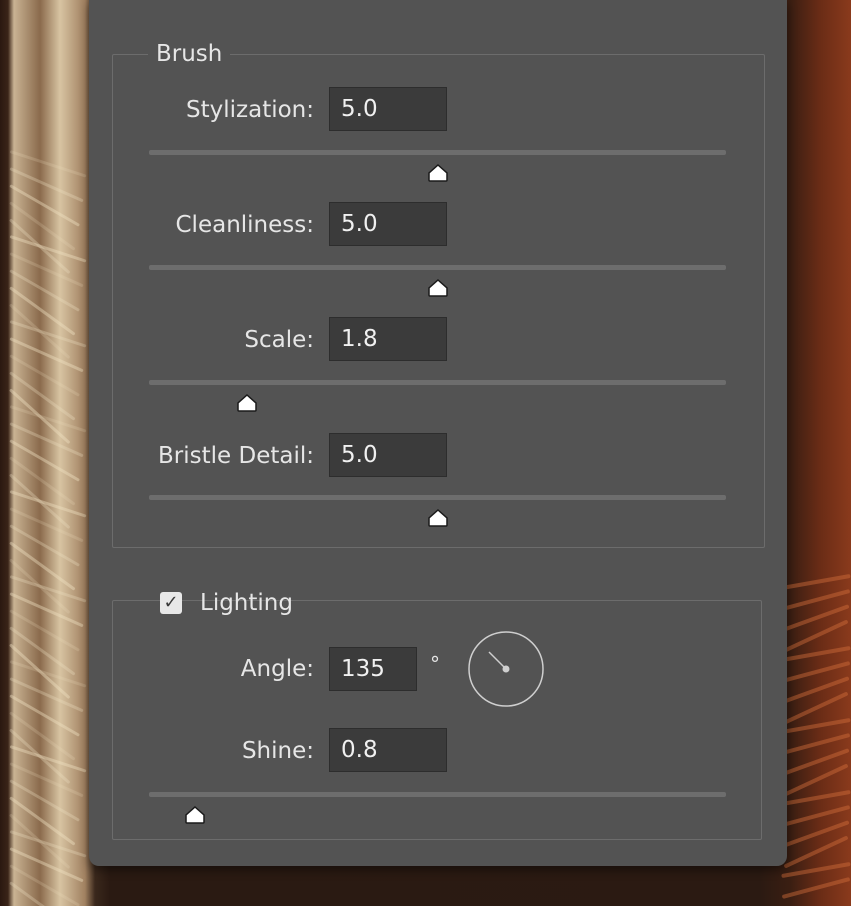 This screenshot has height=906, width=851. What do you see at coordinates (373, 669) in the screenshot?
I see `angle-input: 135` at bounding box center [373, 669].